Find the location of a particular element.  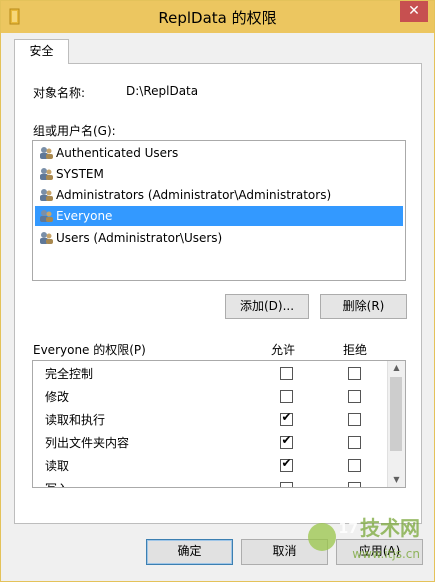

window-title: ReplData 的权限 is located at coordinates (217, 18).